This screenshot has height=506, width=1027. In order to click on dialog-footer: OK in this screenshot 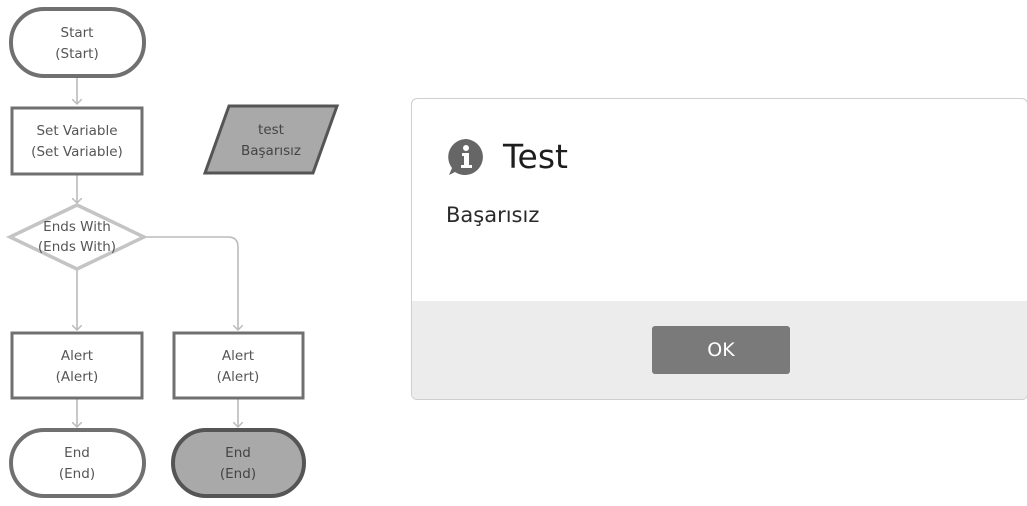, I will do `click(719, 350)`.